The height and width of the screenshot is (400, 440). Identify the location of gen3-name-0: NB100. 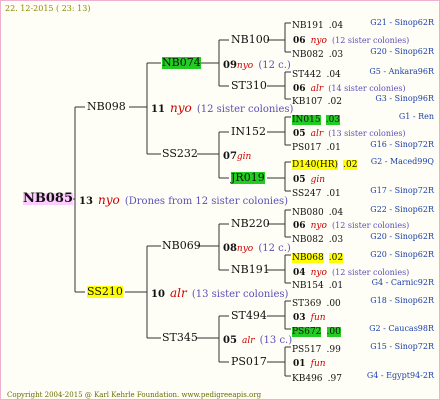
(250, 39).